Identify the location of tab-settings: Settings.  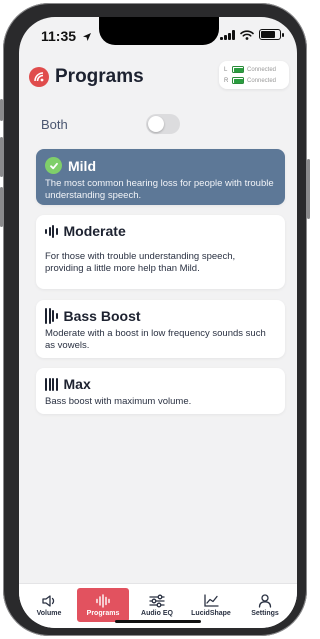
(265, 605).